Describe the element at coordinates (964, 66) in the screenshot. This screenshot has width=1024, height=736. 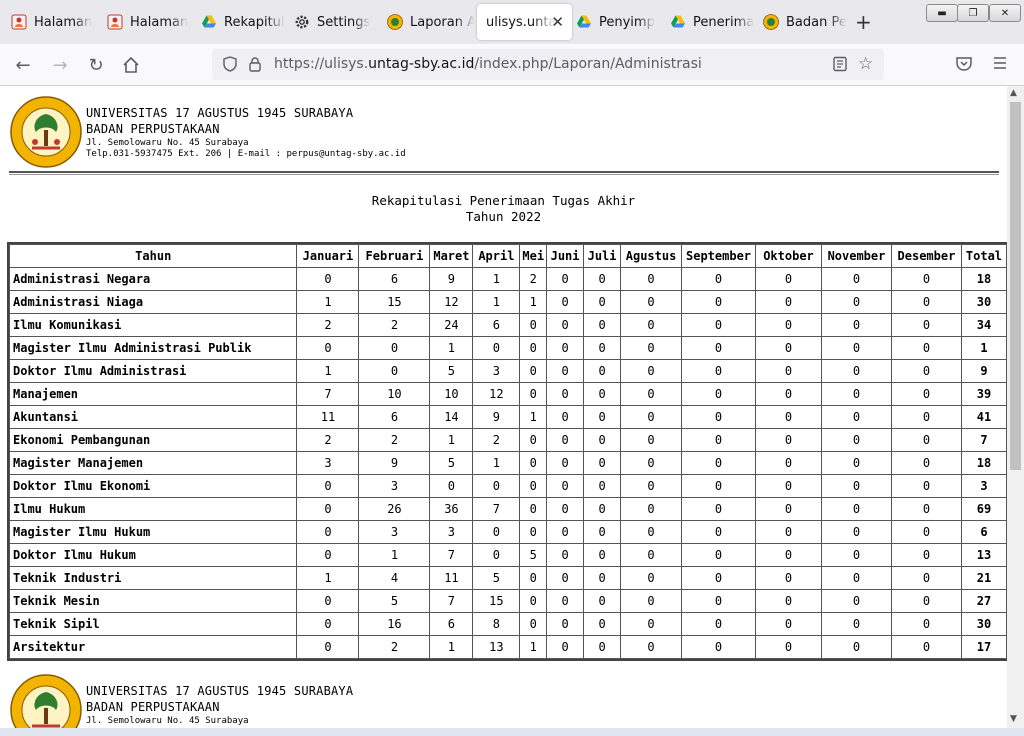
I see `pocket-icon` at that location.